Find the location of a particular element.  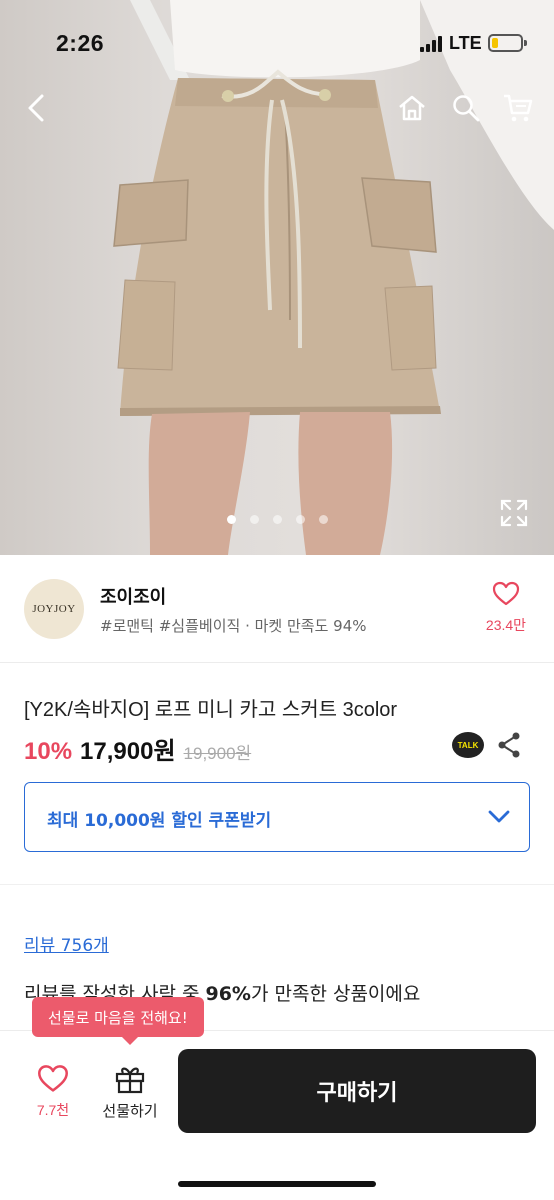

price-row: 10% 17,900원 19,900원 is located at coordinates (138, 748).